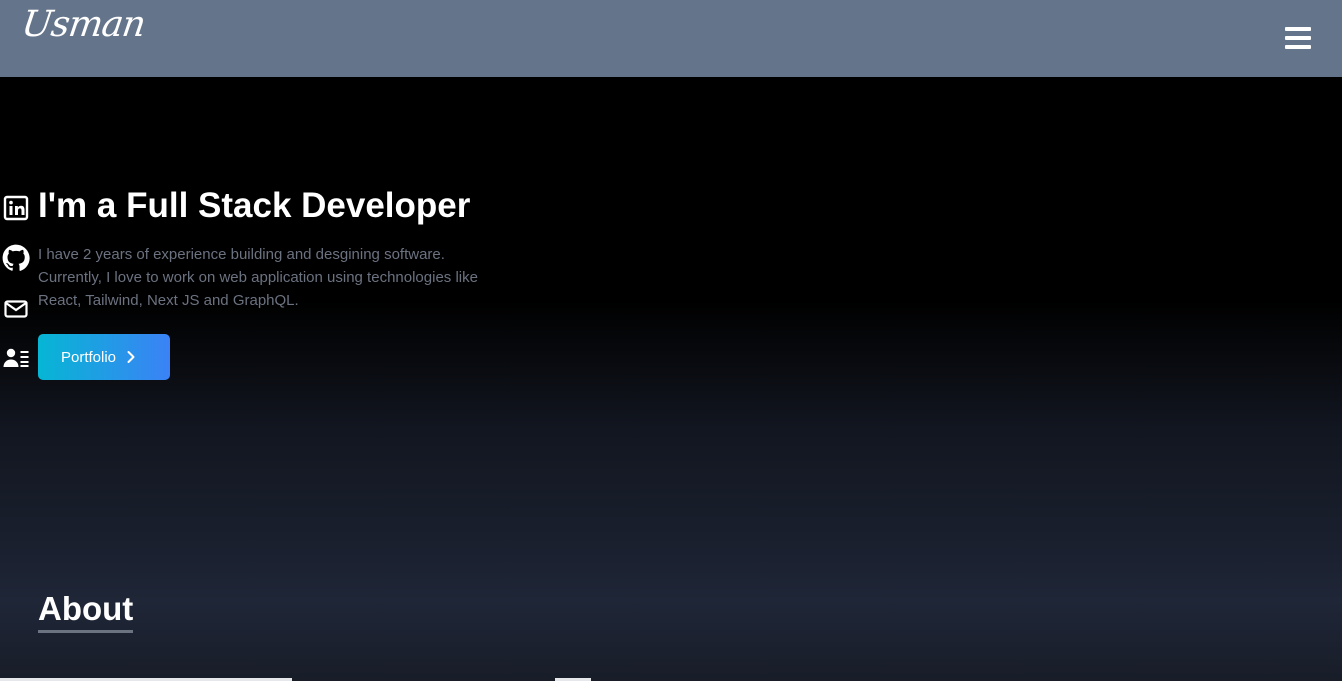 Image resolution: width=1342 pixels, height=681 pixels. I want to click on linkedin-icon, so click(16, 208).